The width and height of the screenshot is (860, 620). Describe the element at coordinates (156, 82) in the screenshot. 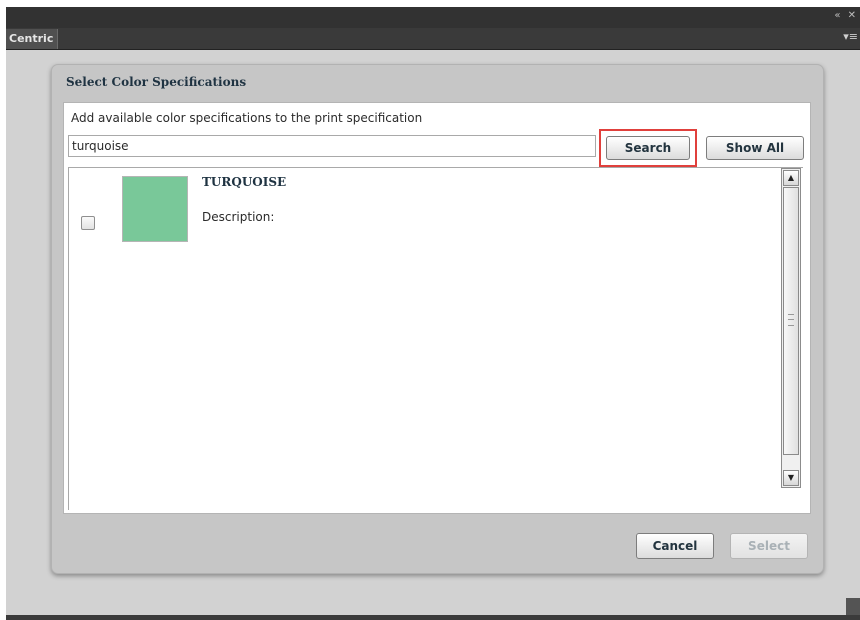

I see `dialog-title: Select Color Specifications` at that location.